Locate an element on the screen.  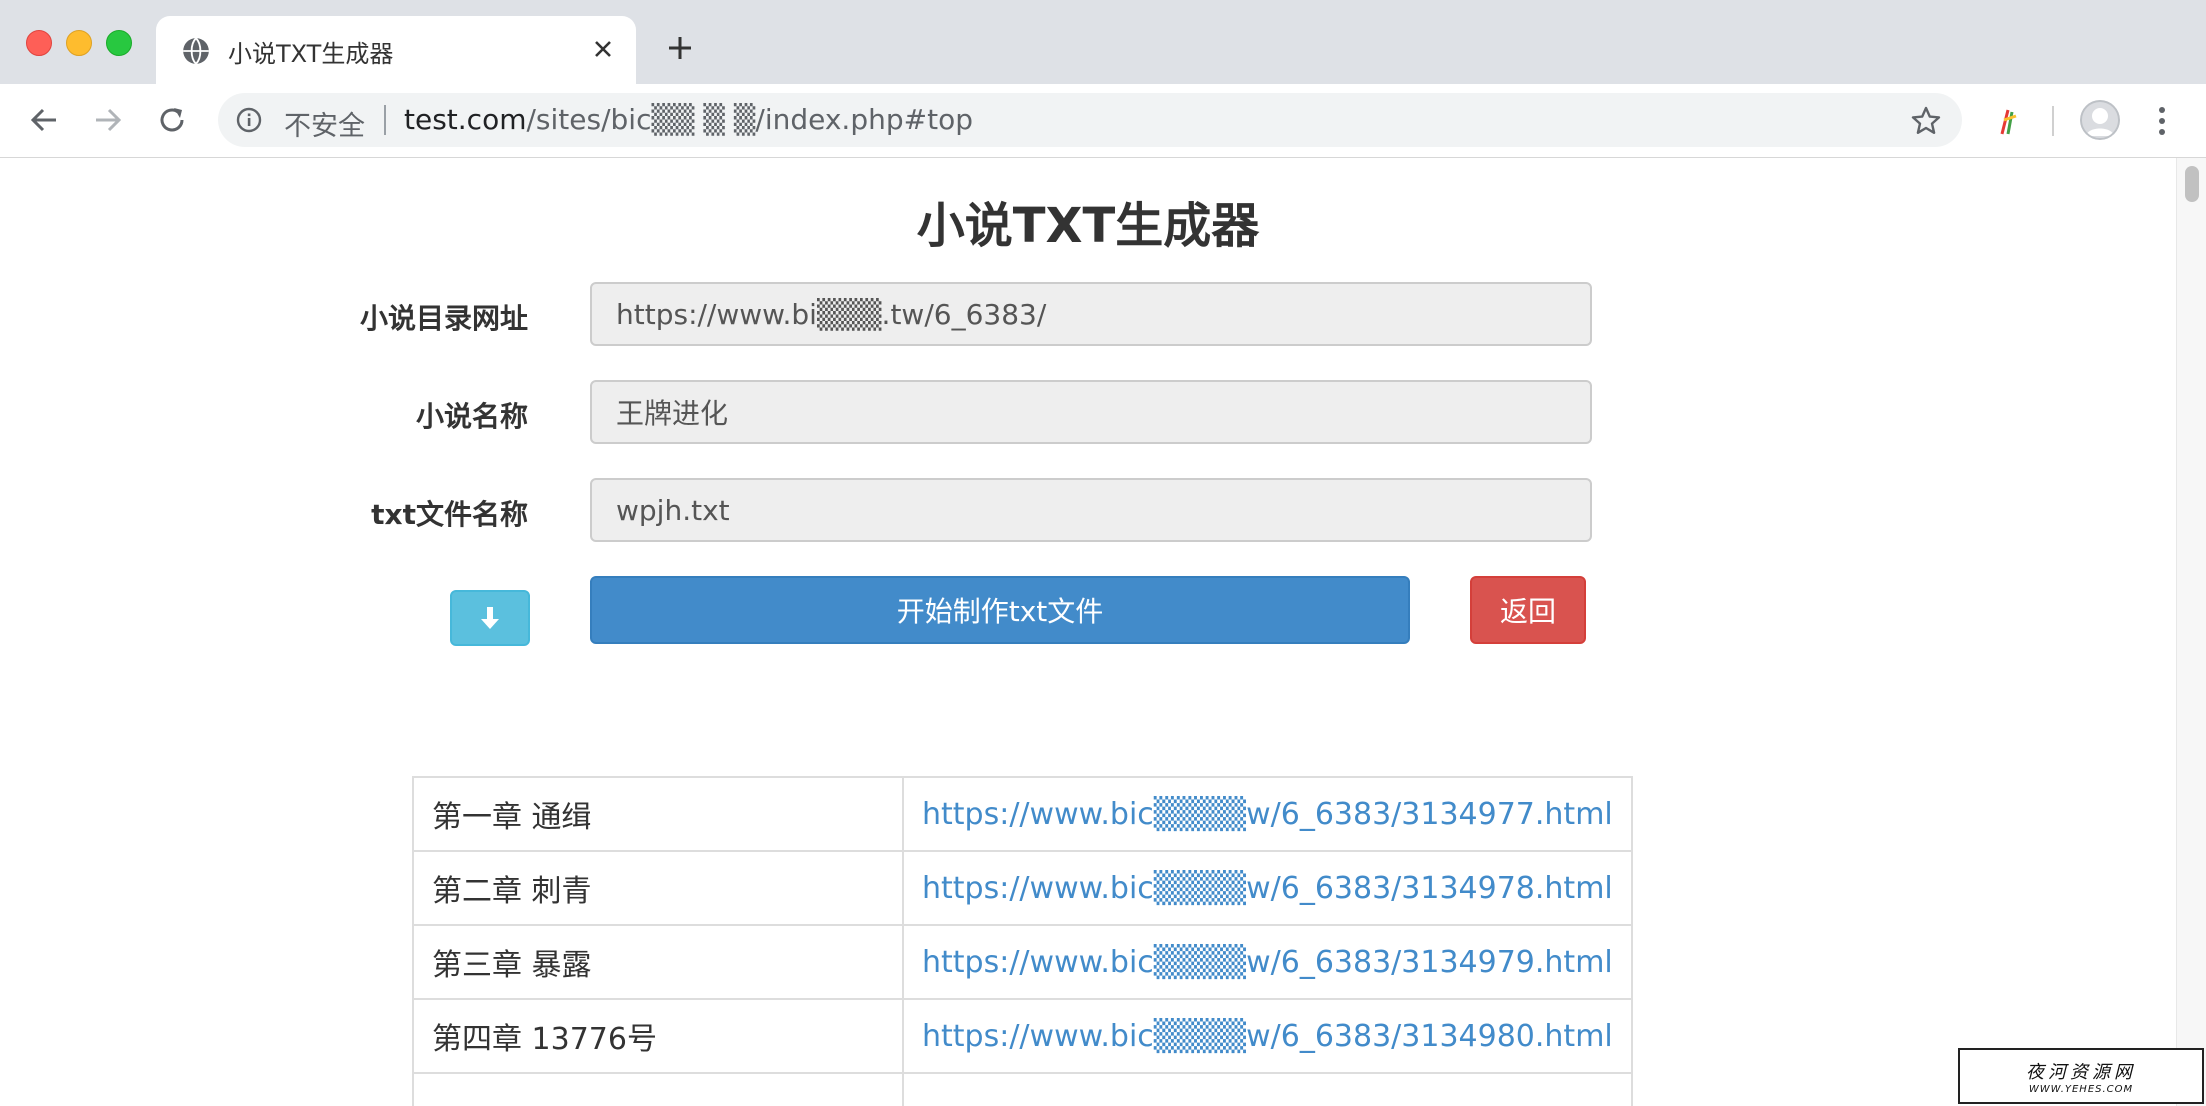
chapter-title-empty is located at coordinates (658, 1089).